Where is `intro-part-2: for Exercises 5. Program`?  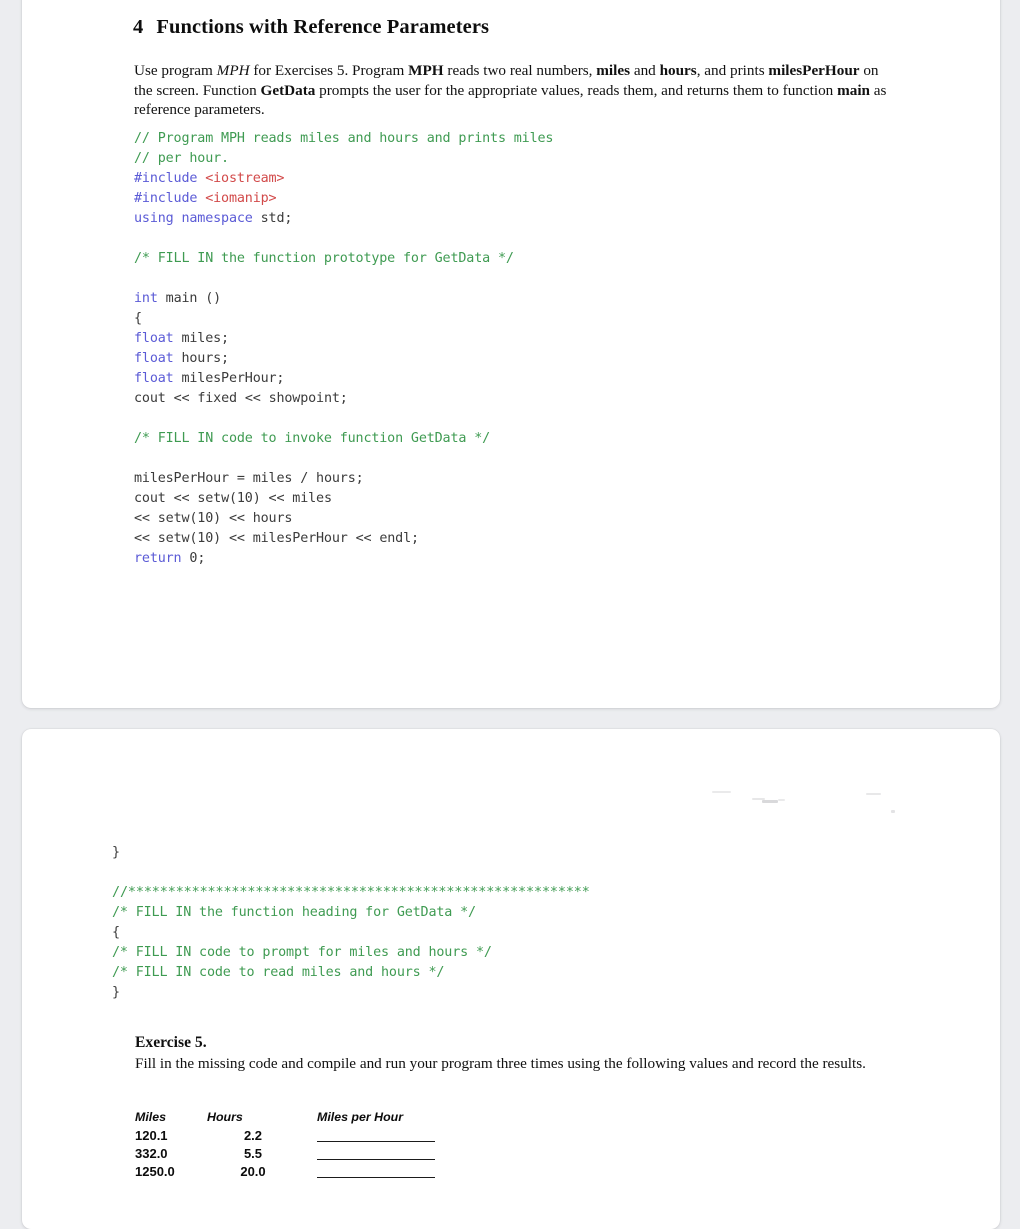
intro-part-2: for Exercises 5. Program is located at coordinates (329, 71).